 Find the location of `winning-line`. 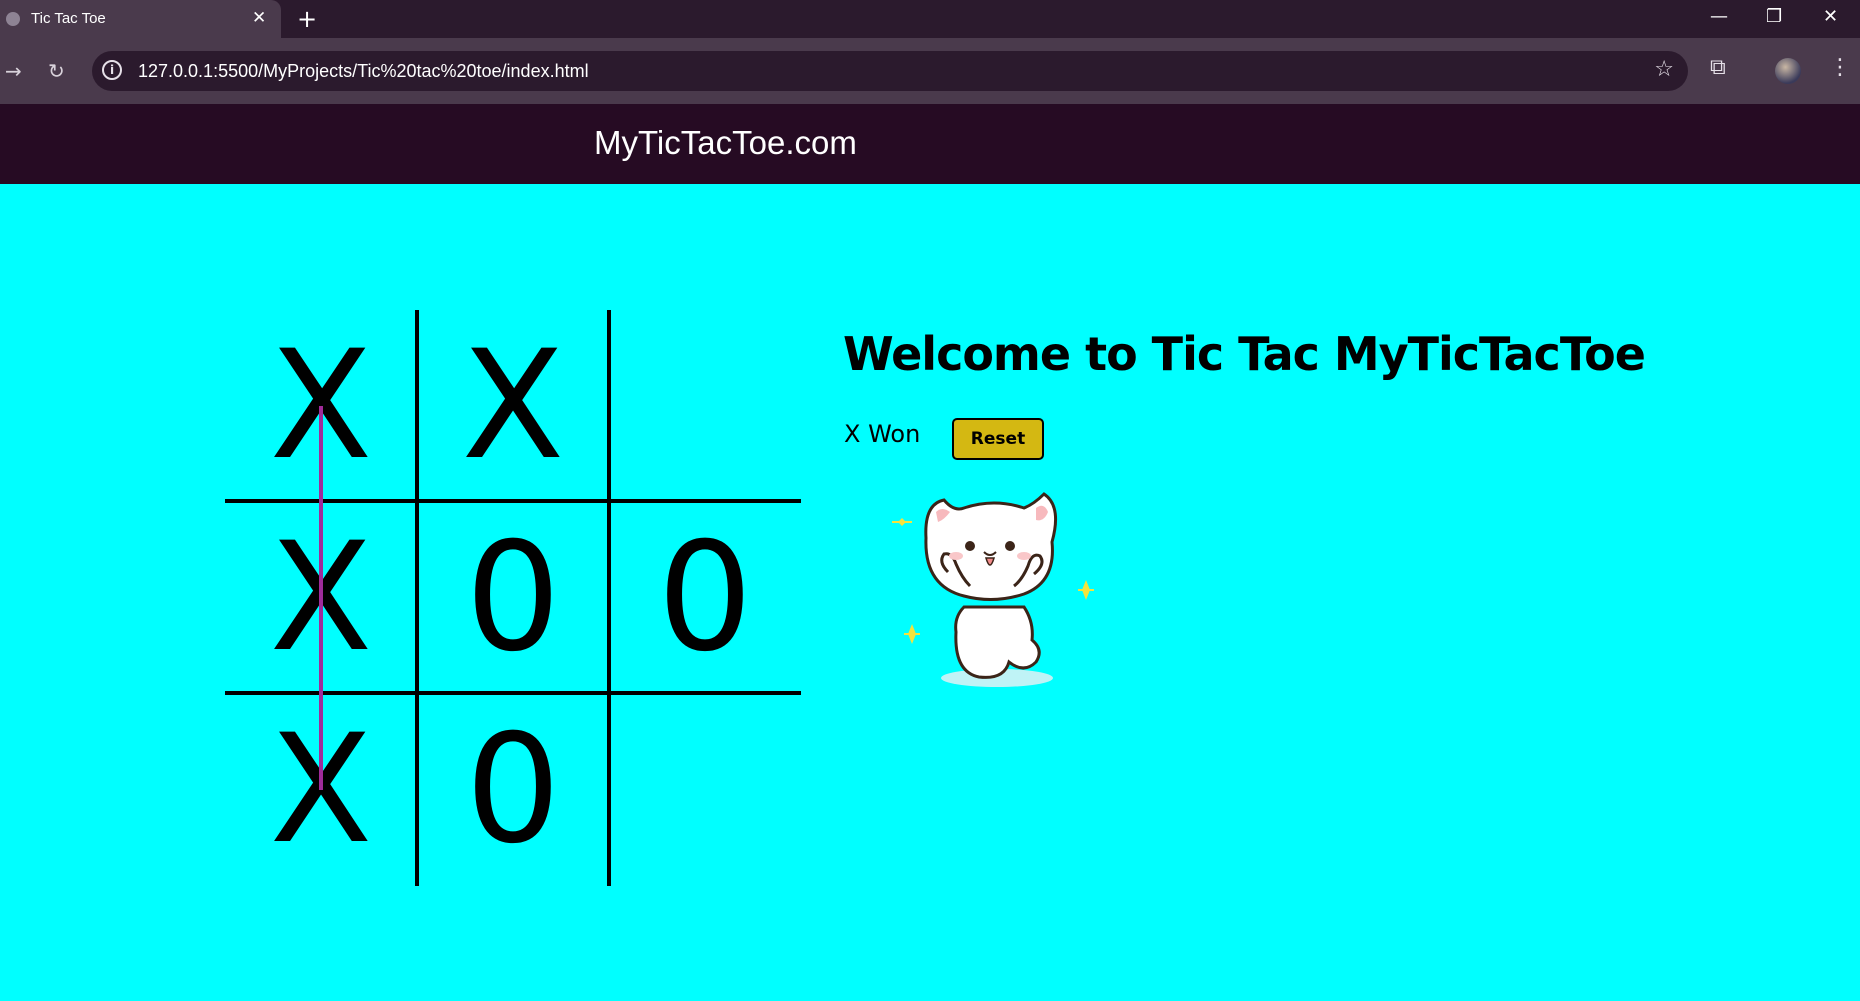

winning-line is located at coordinates (321, 598).